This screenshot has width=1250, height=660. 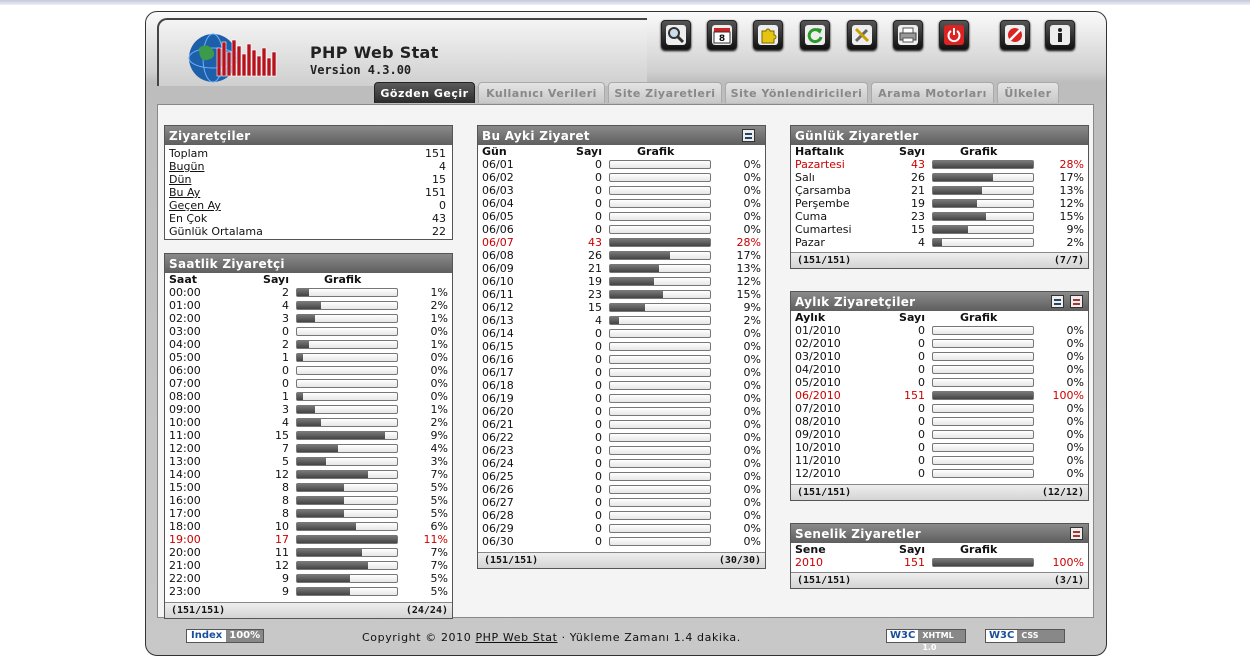 I want to click on xhtml-badge: W3C XHTML 1.0, so click(x=926, y=640).